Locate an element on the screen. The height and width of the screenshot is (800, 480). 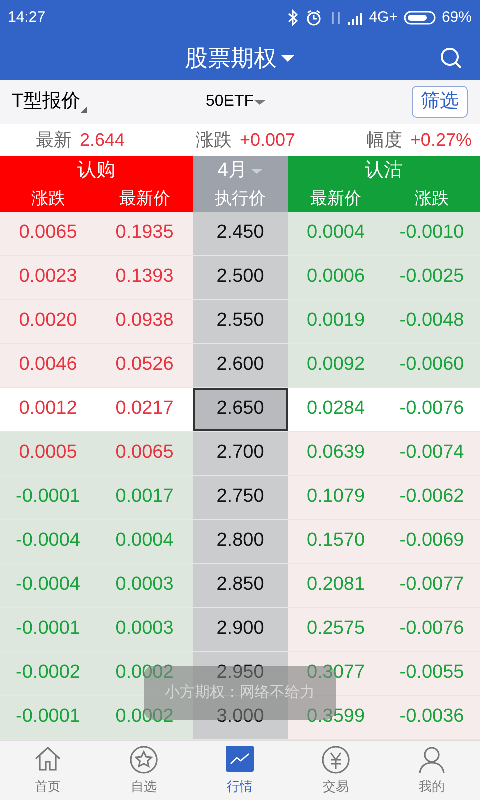
table-cell-text: 0.3077 is located at coordinates (336, 672).